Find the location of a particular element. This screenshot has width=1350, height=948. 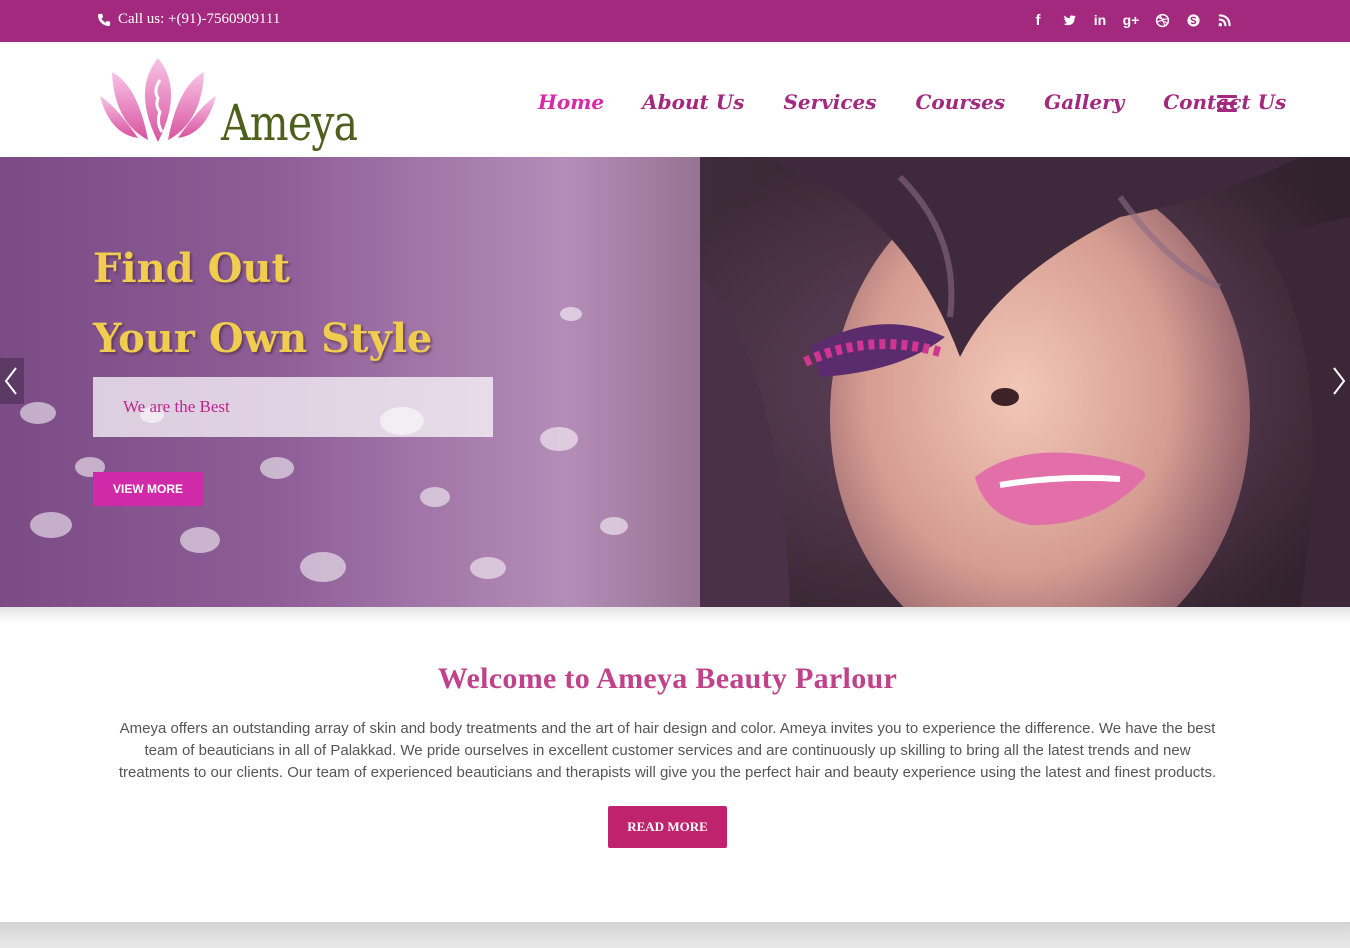

site-logo: Ameya is located at coordinates (229, 104).